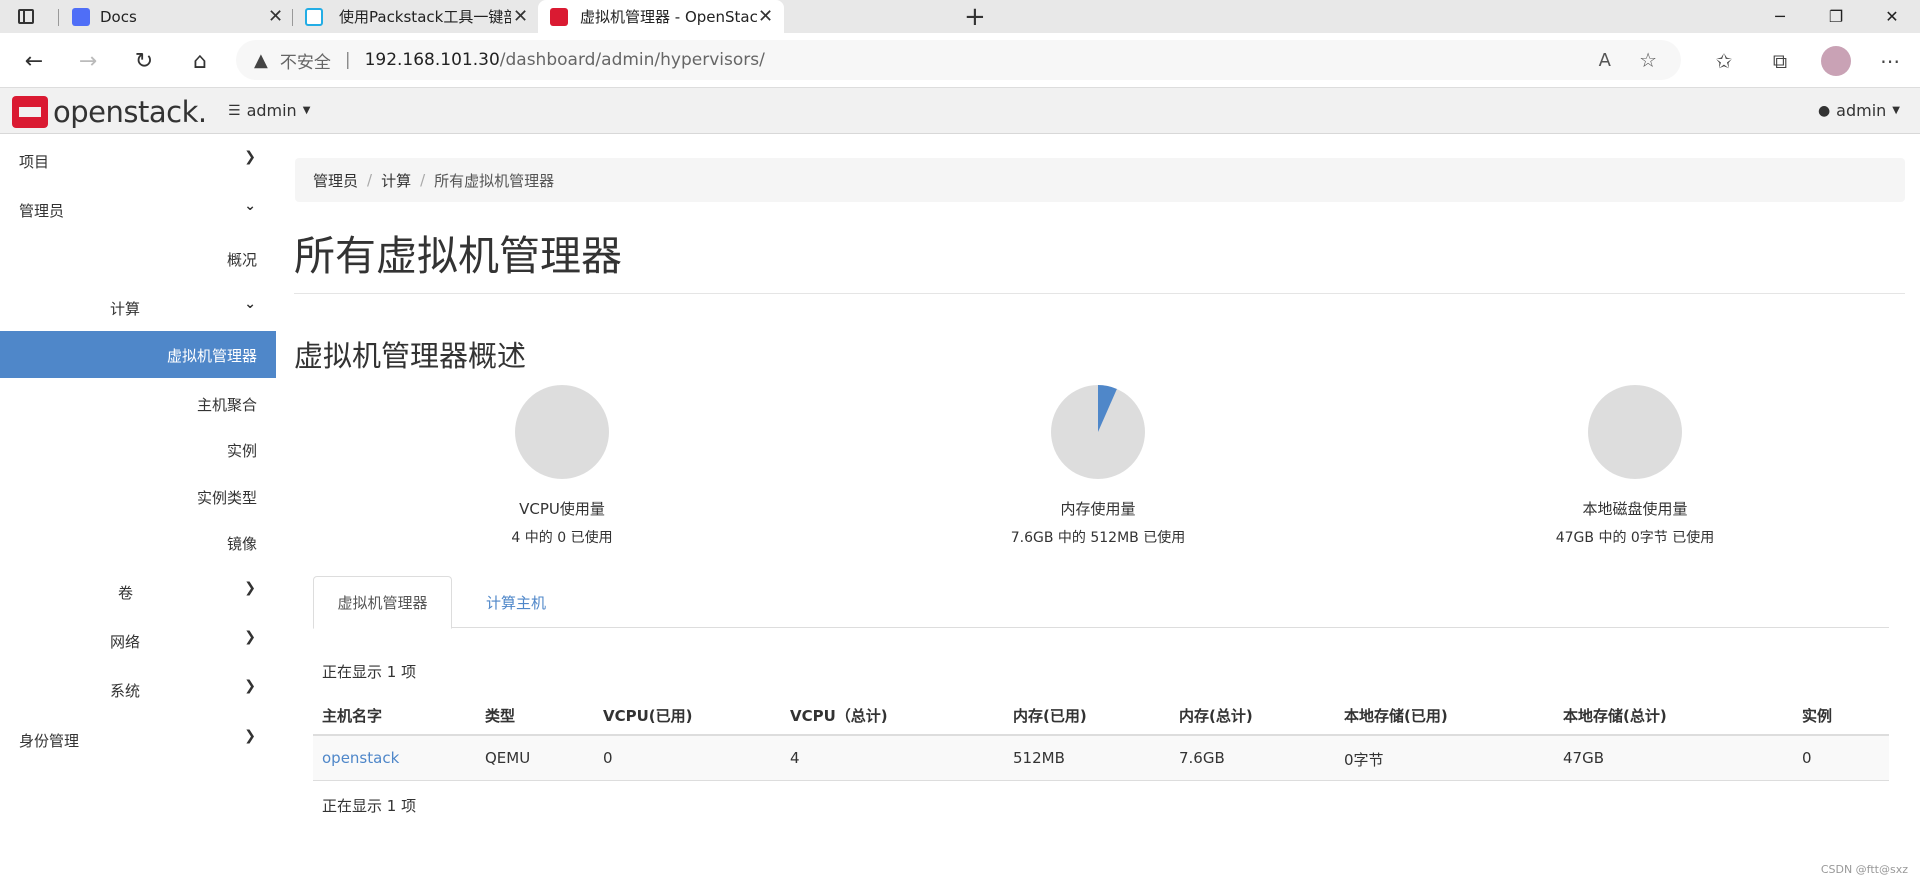  What do you see at coordinates (88, 61) in the screenshot?
I see `forward-icon: →` at bounding box center [88, 61].